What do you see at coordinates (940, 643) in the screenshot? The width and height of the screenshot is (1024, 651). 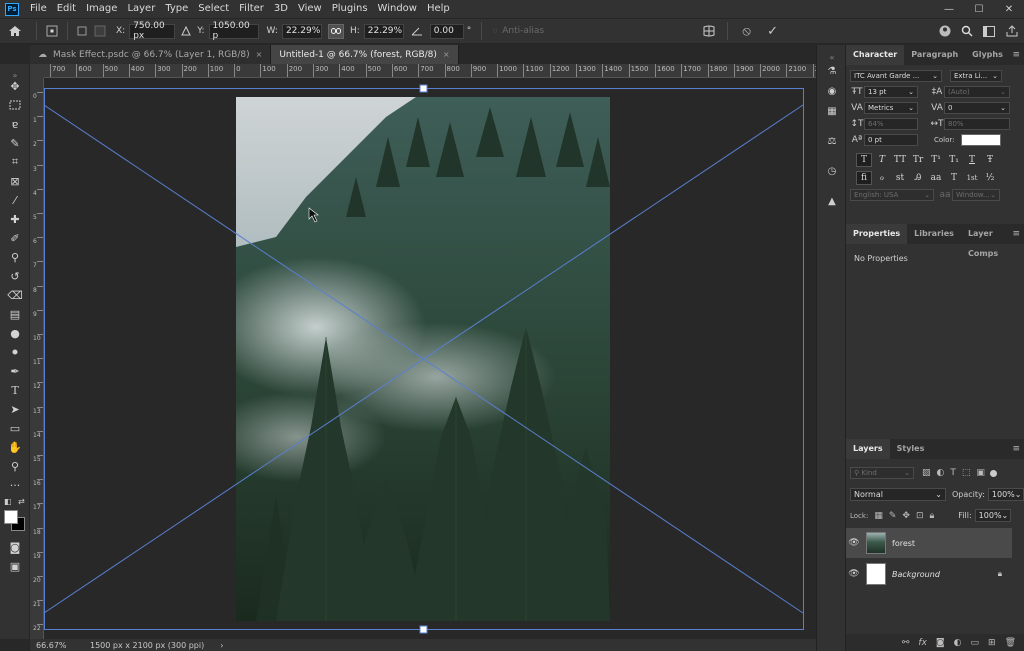 I see `add-mask-icon: ◙` at bounding box center [940, 643].